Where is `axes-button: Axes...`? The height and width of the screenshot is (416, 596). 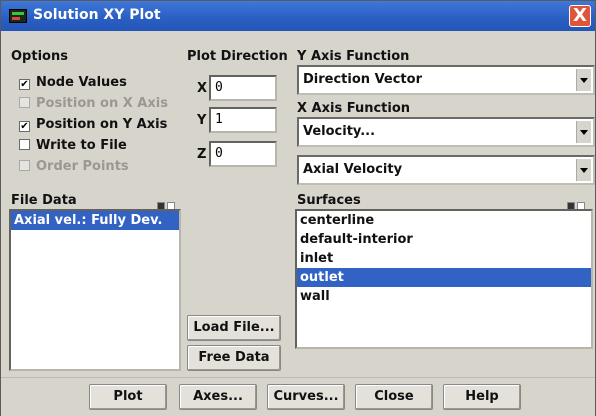 axes-button: Axes... is located at coordinates (218, 397).